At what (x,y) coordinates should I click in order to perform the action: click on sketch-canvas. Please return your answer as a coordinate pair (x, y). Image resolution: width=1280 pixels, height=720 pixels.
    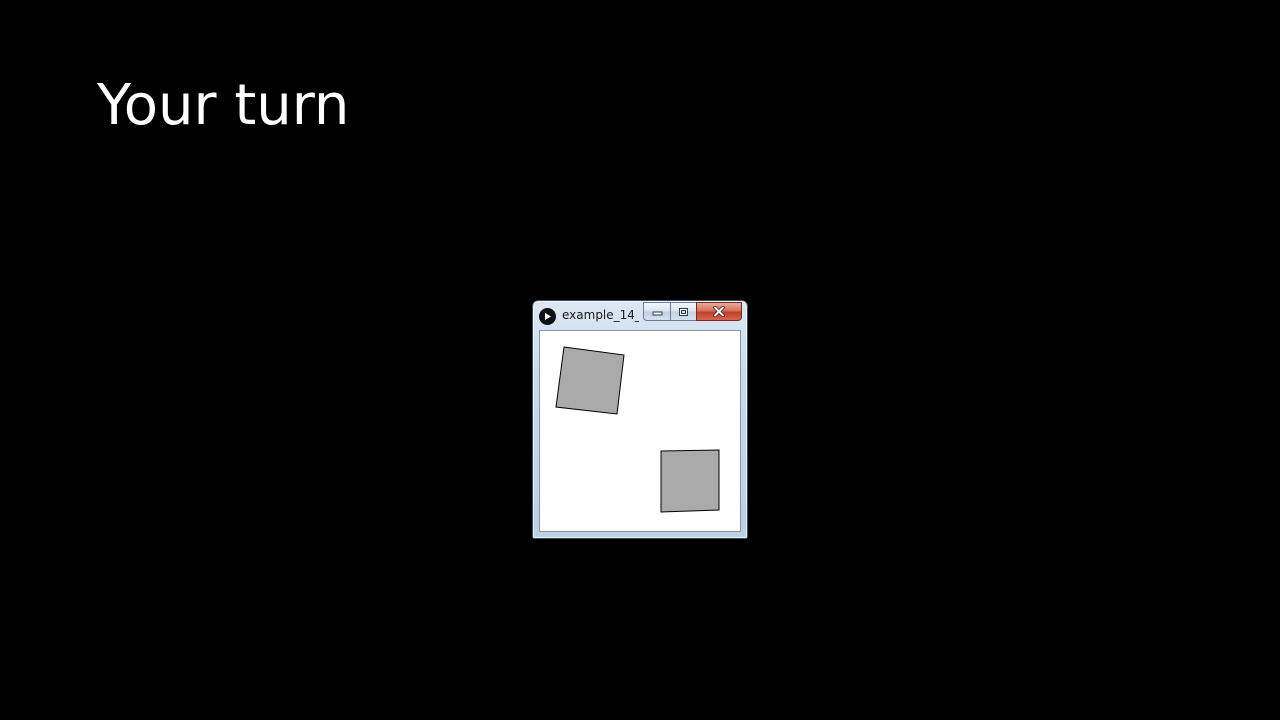
    Looking at the image, I should click on (640, 431).